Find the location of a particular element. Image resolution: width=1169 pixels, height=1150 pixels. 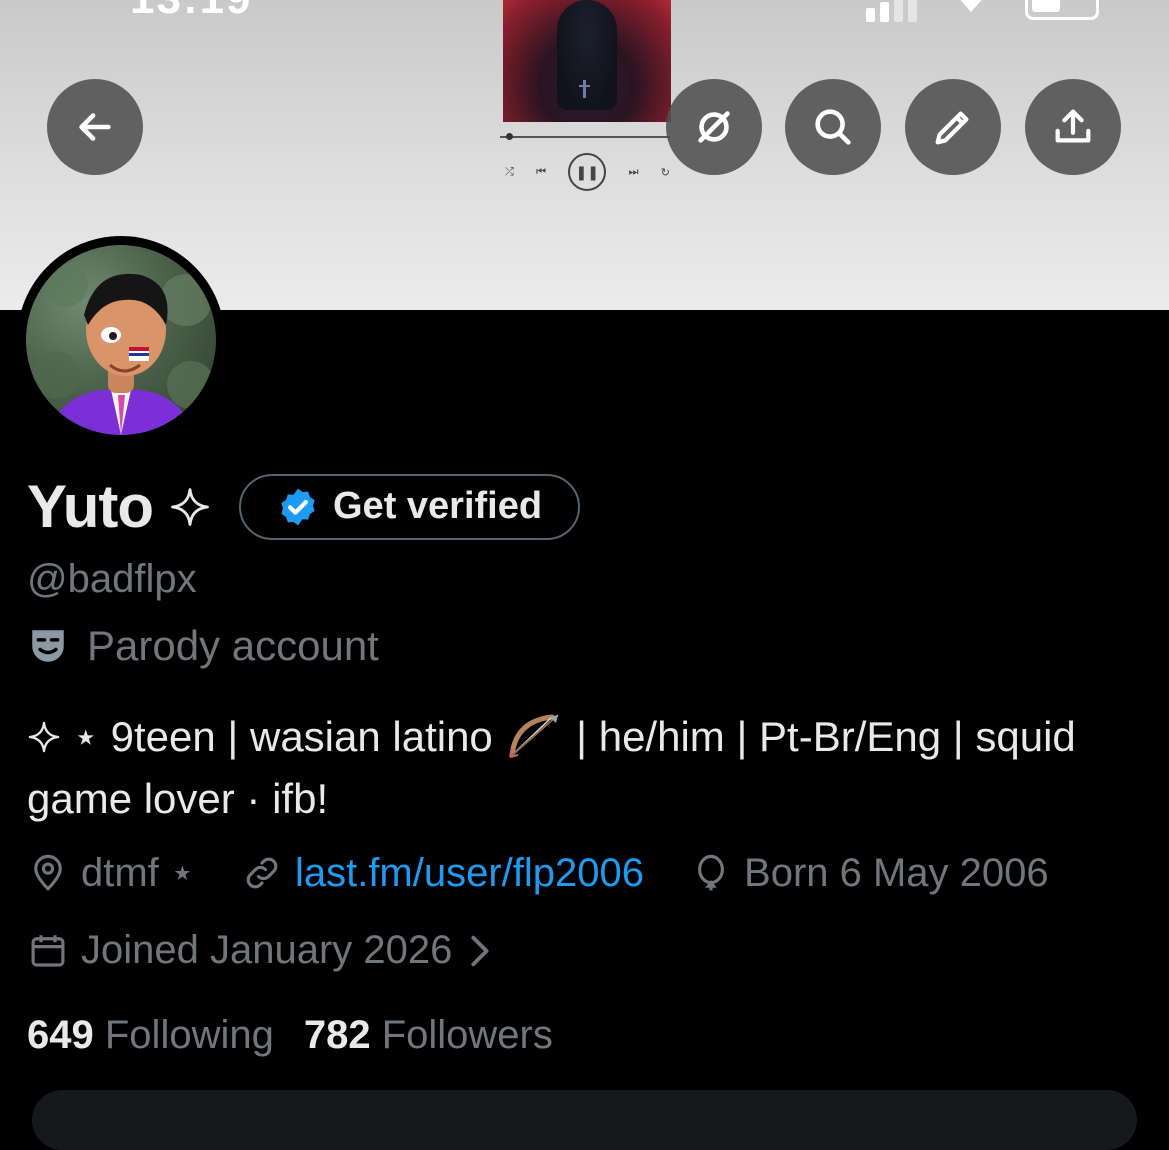

signal-icon is located at coordinates (891, 11).